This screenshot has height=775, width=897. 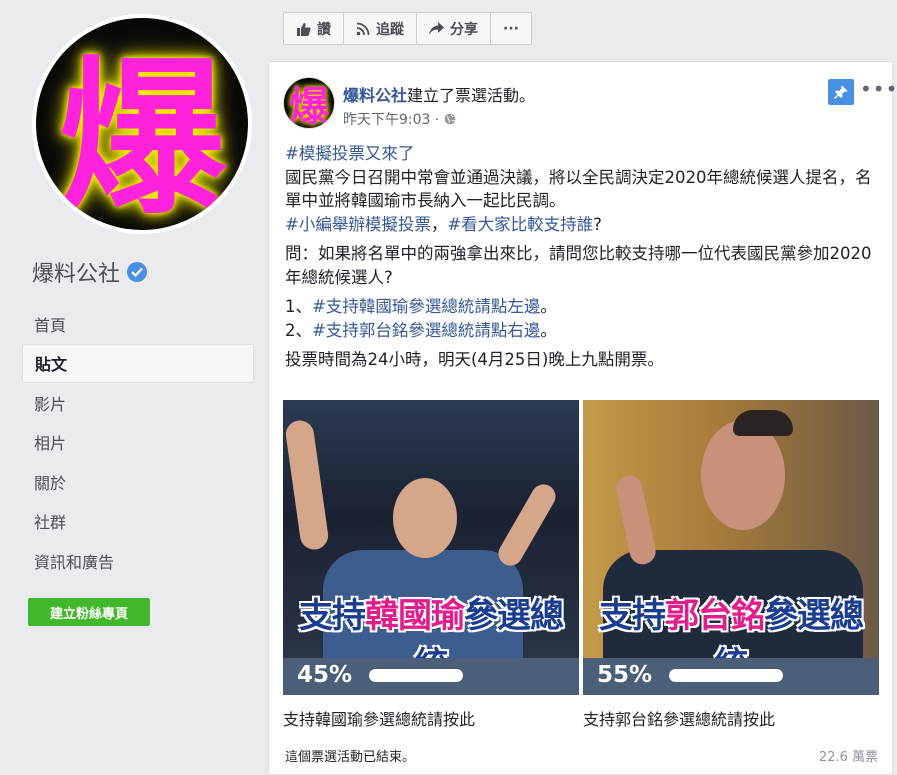 What do you see at coordinates (304, 29) in the screenshot?
I see `thumbs-up-icon` at bounding box center [304, 29].